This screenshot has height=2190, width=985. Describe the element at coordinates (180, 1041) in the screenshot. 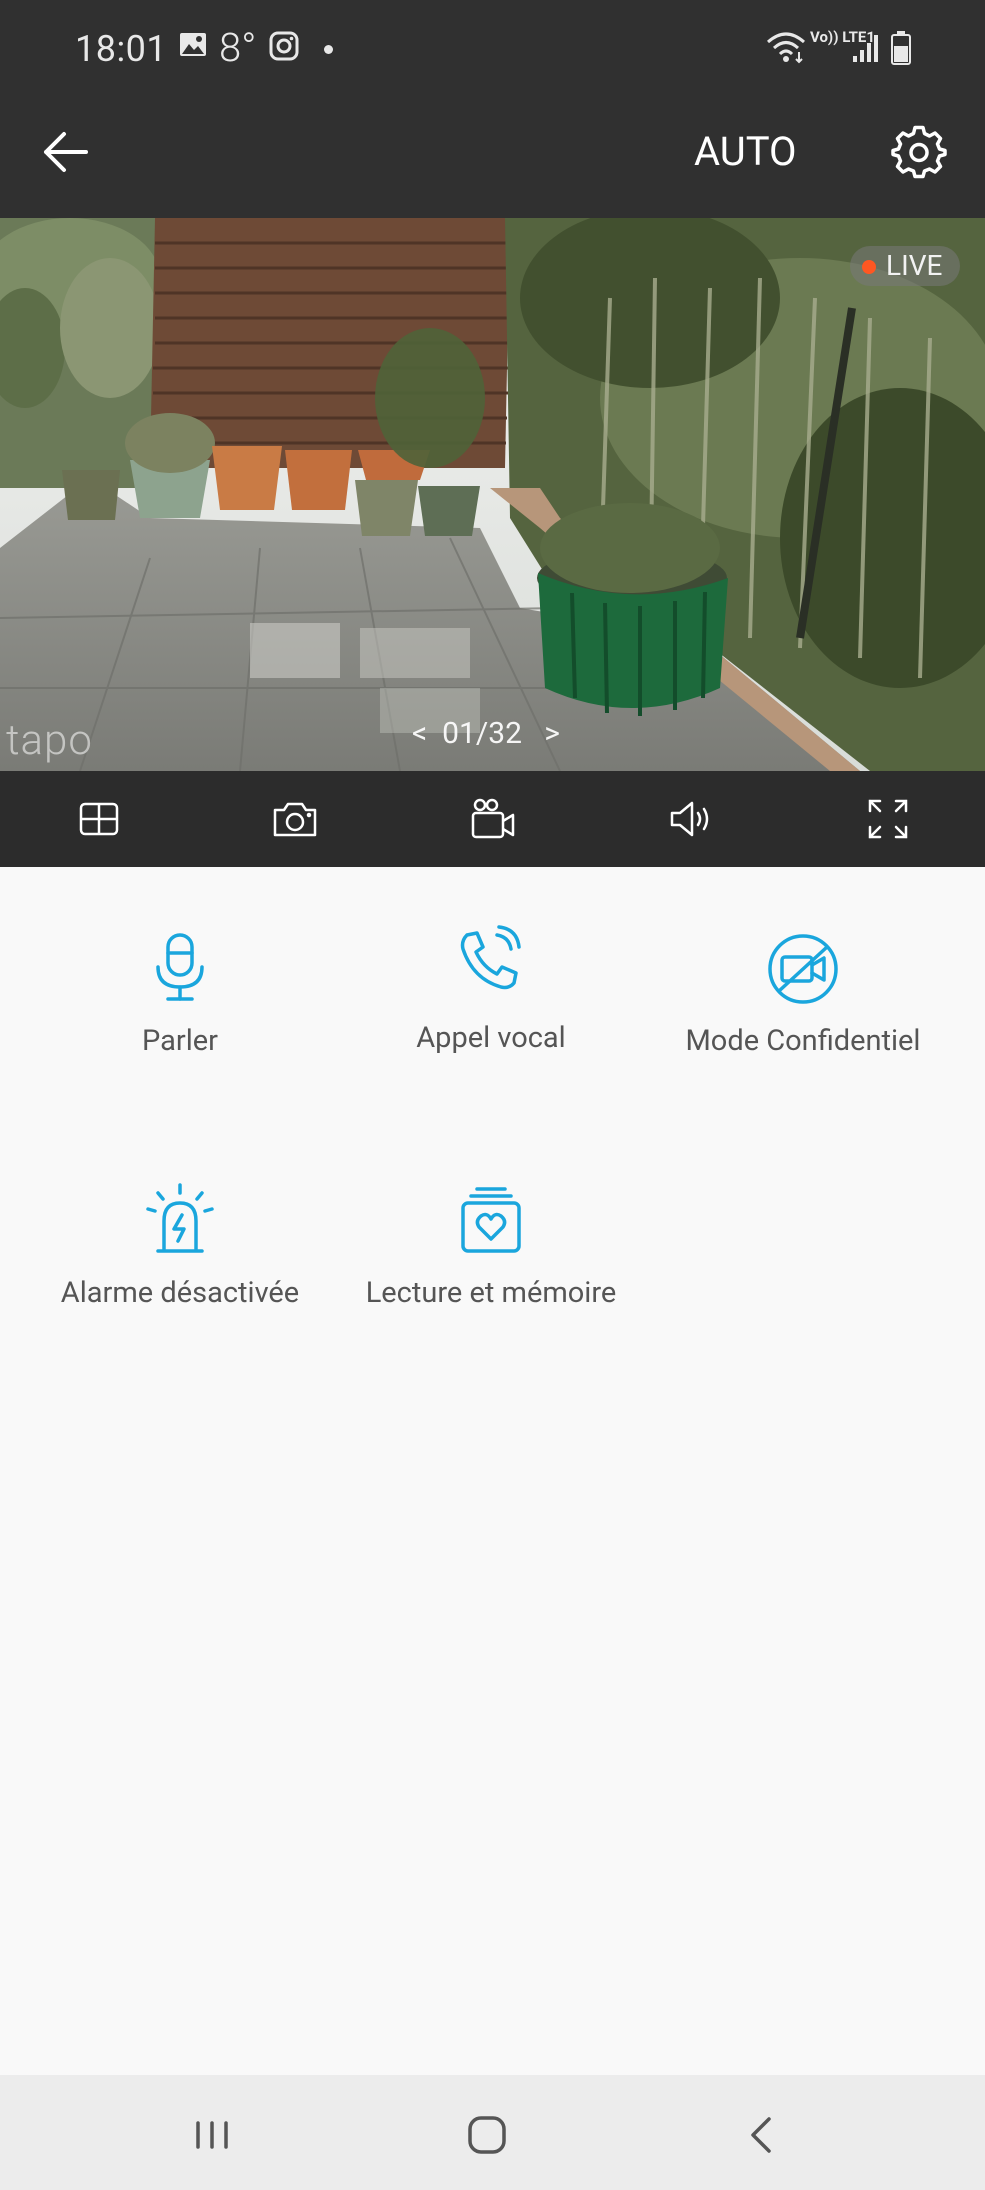

I see `feature-label: Parler` at that location.